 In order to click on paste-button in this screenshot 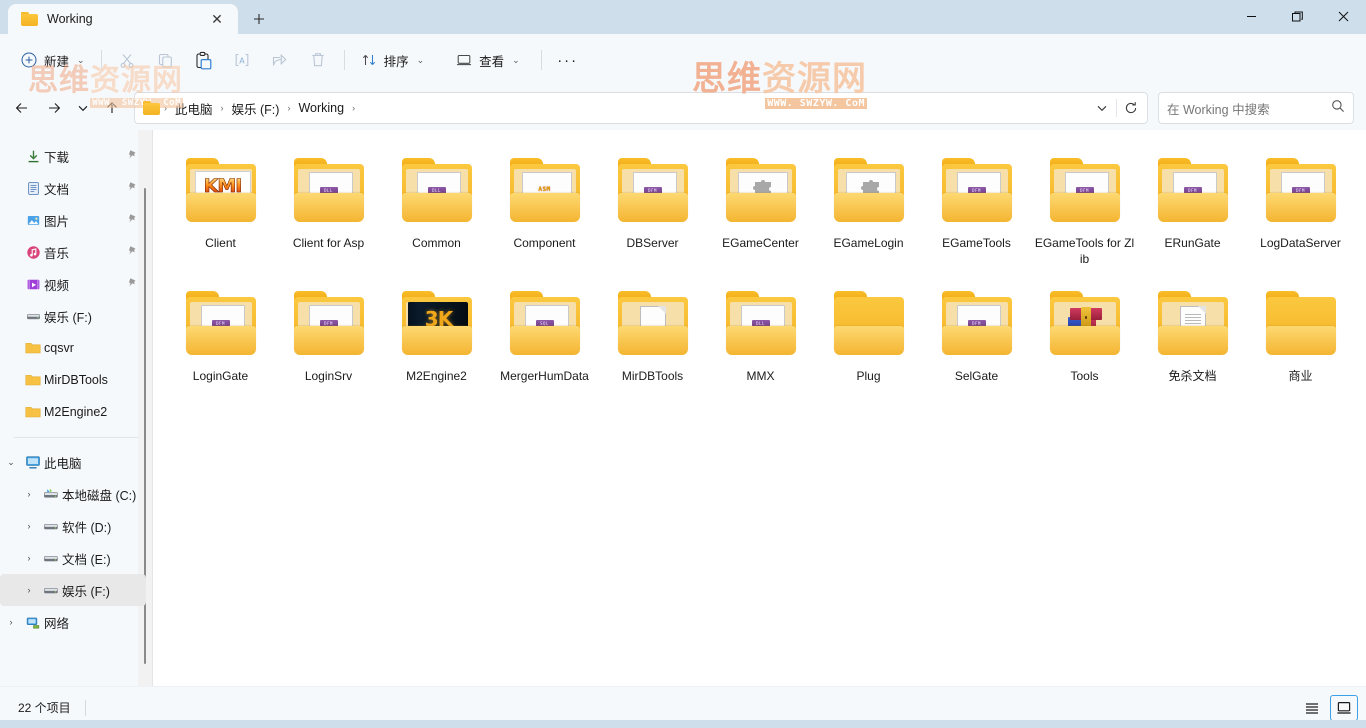, I will do `click(204, 60)`.